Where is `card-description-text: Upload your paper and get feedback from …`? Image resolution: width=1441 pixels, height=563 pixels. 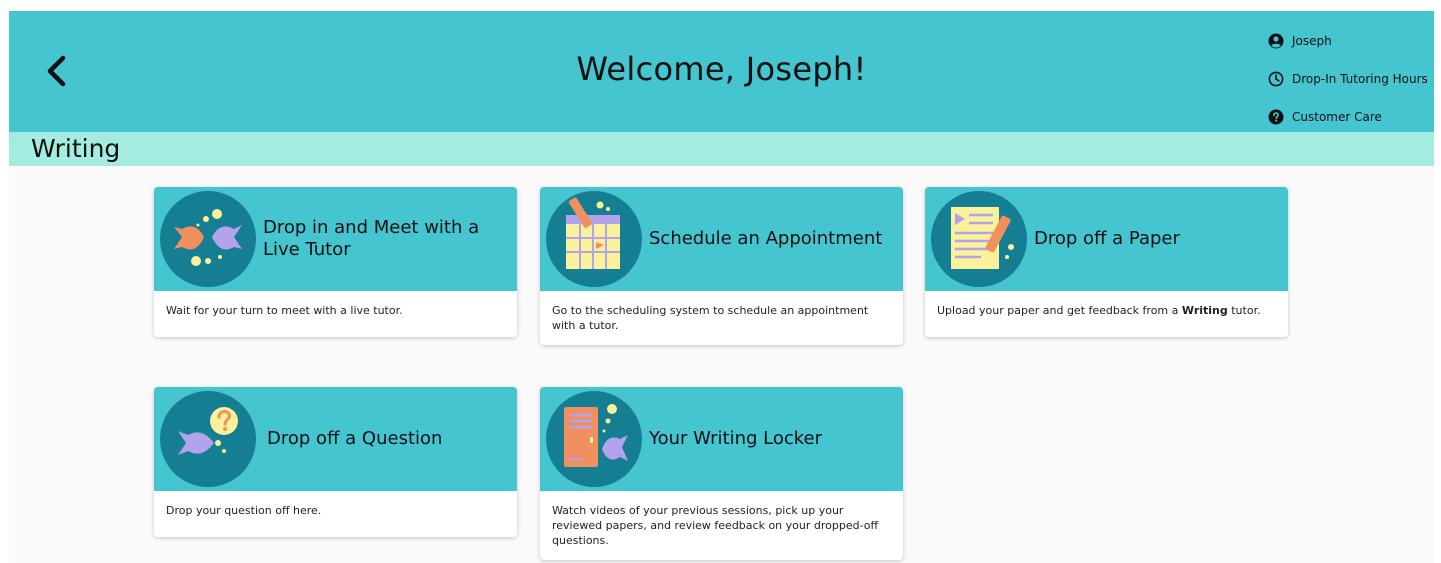
card-description-text: Upload your paper and get feedback from … is located at coordinates (1059, 310).